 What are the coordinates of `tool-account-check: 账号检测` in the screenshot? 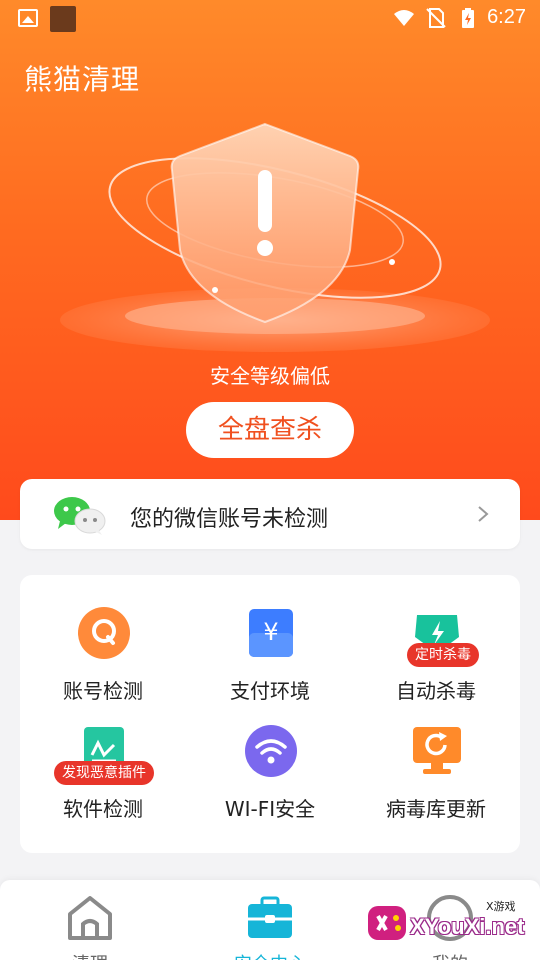 It's located at (103, 667).